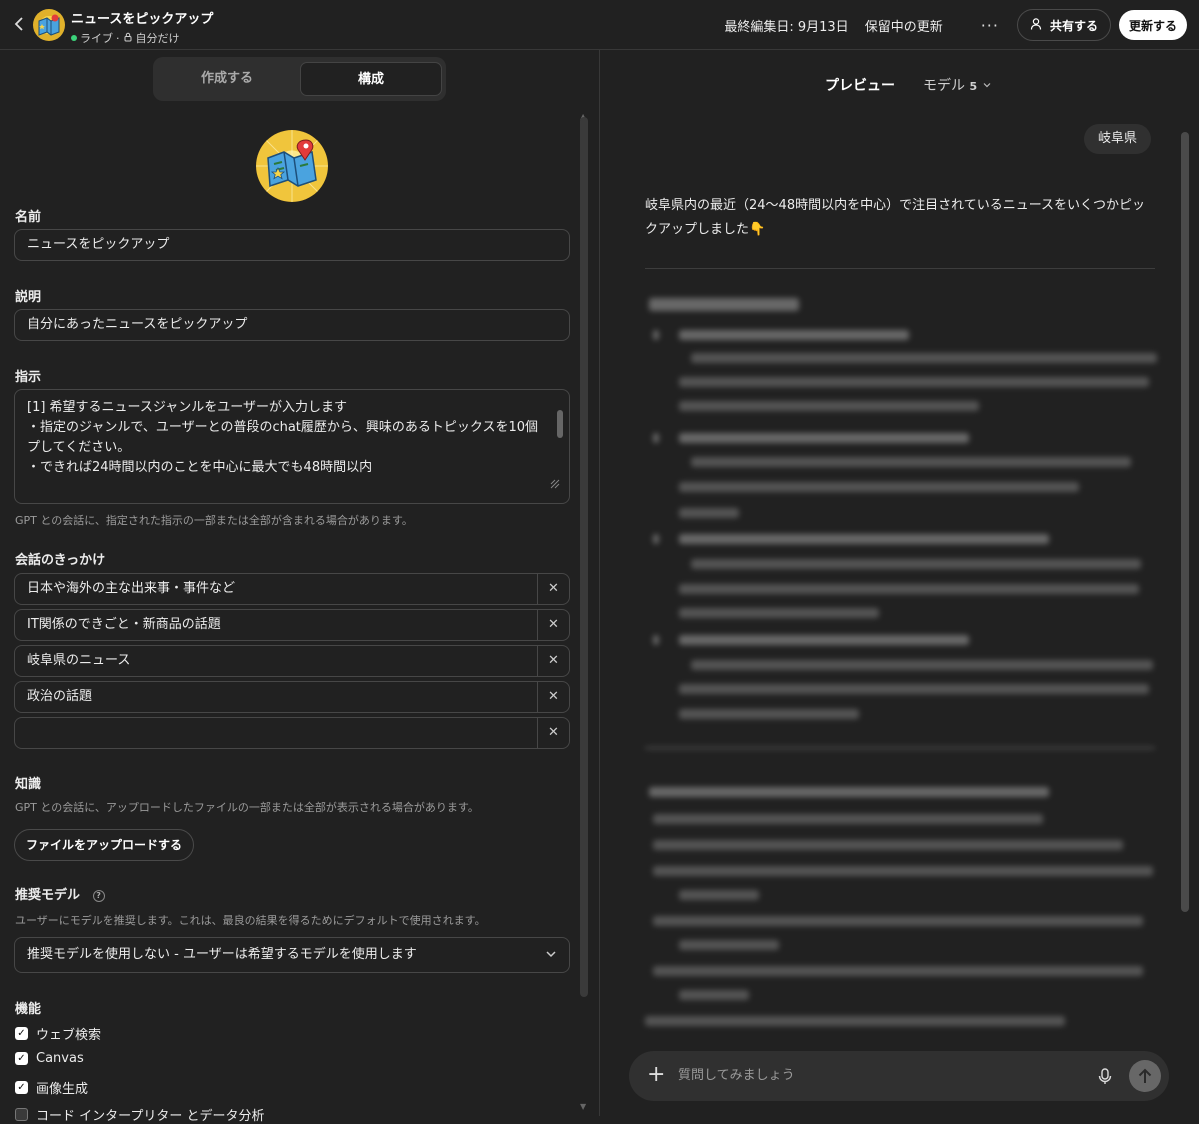  Describe the element at coordinates (292, 245) in the screenshot. I see `name-input: ニュースをピックアップ` at that location.